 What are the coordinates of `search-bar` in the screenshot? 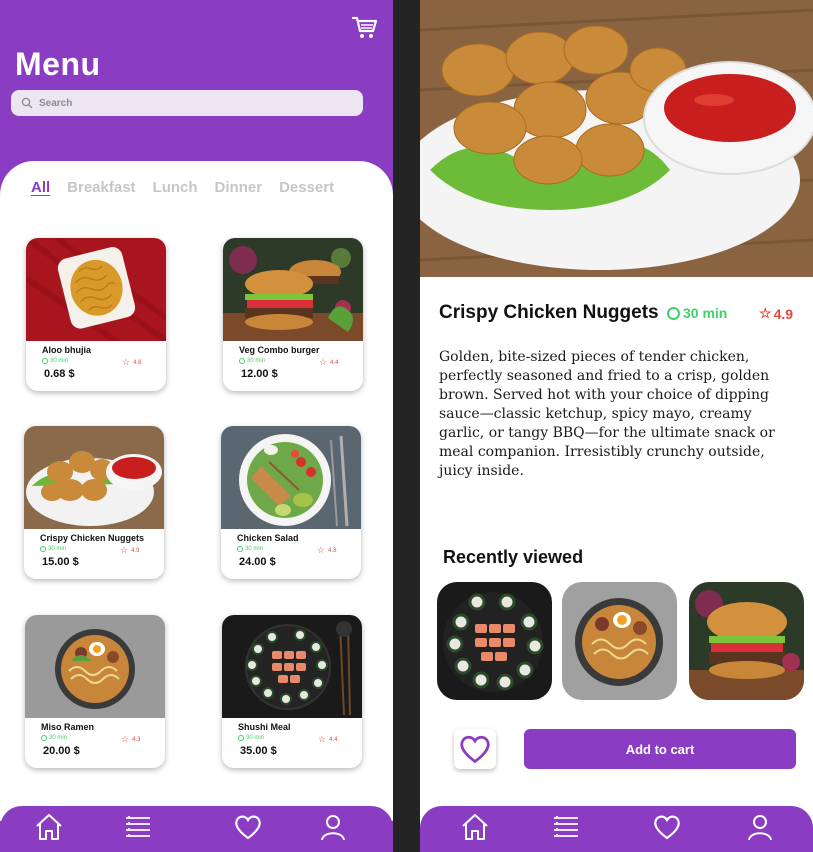 It's located at (187, 103).